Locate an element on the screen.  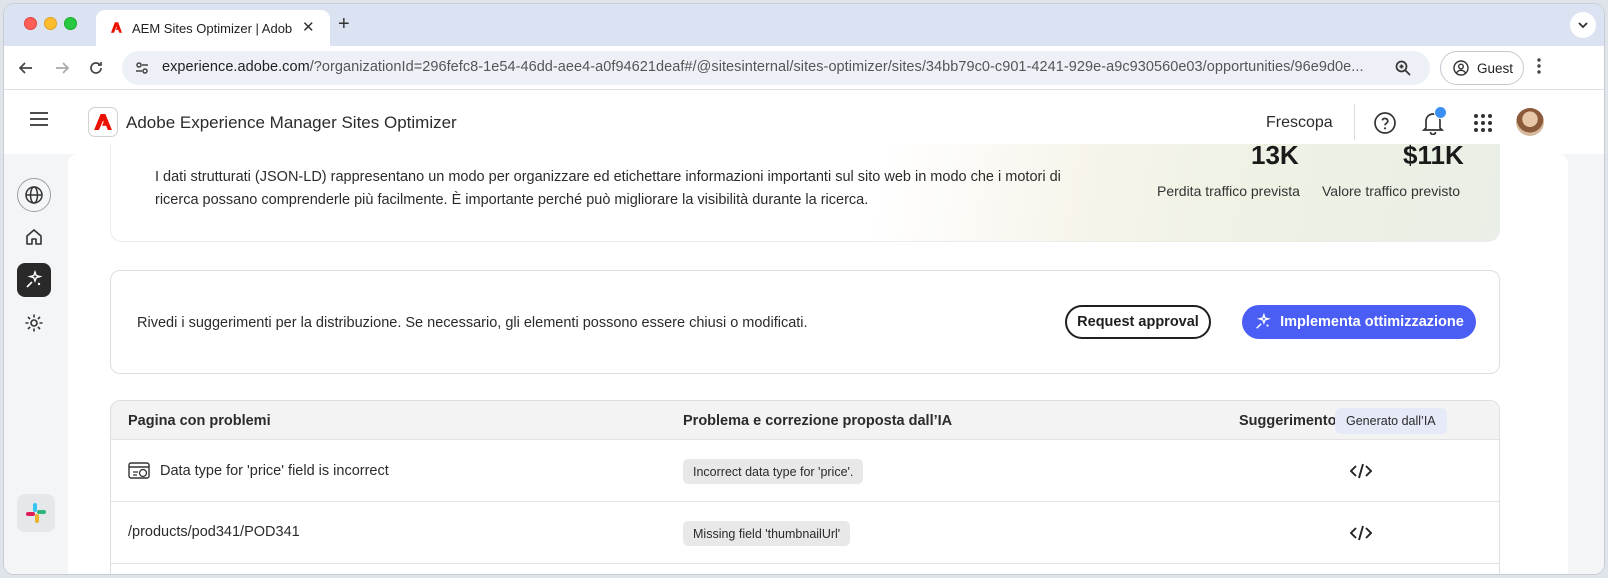
home-icon is located at coordinates (34, 237).